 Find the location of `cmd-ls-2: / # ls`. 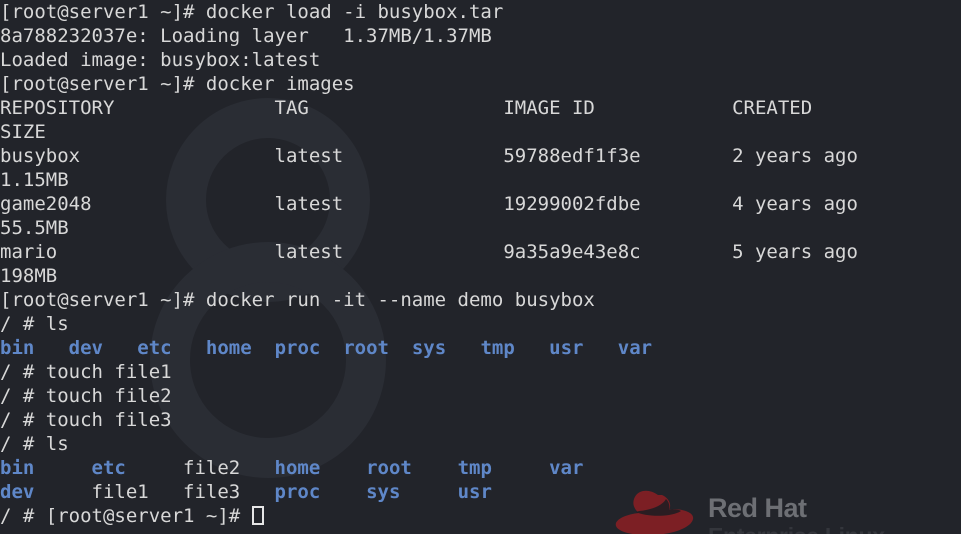

cmd-ls-2: / # ls is located at coordinates (34, 444).